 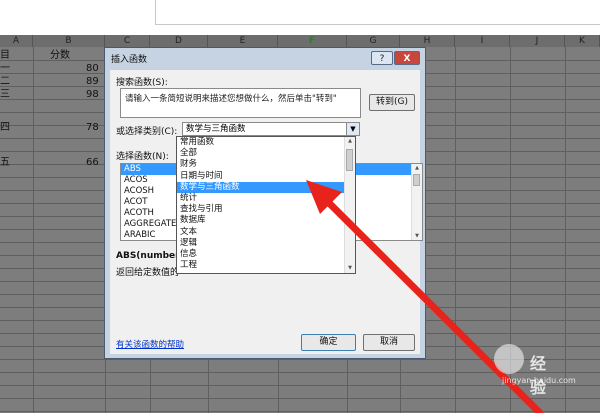 What do you see at coordinates (539, 380) in the screenshot?
I see `watermark-subtext: jingyan.baidu.com` at bounding box center [539, 380].